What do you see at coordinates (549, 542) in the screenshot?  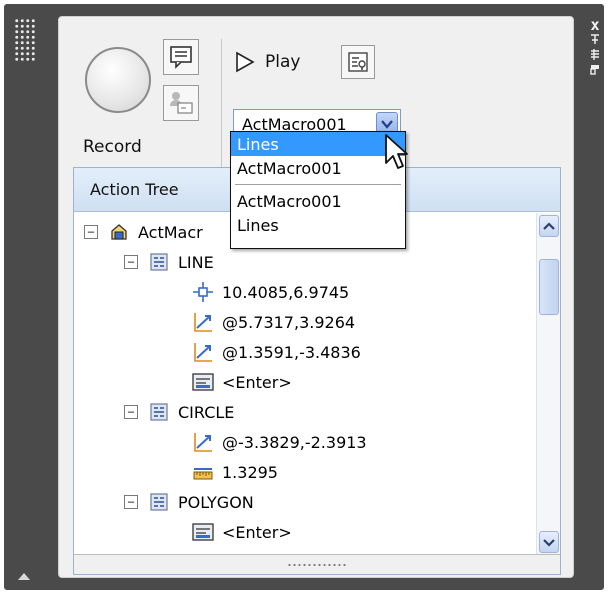 I see `scroll-down-icon` at bounding box center [549, 542].